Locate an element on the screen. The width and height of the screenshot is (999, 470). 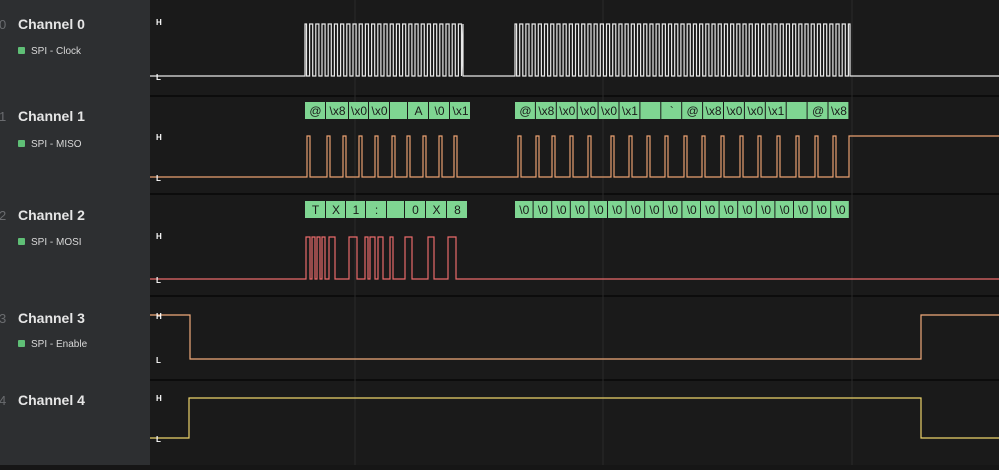
channel-name: Channel 4 is located at coordinates (51, 400).